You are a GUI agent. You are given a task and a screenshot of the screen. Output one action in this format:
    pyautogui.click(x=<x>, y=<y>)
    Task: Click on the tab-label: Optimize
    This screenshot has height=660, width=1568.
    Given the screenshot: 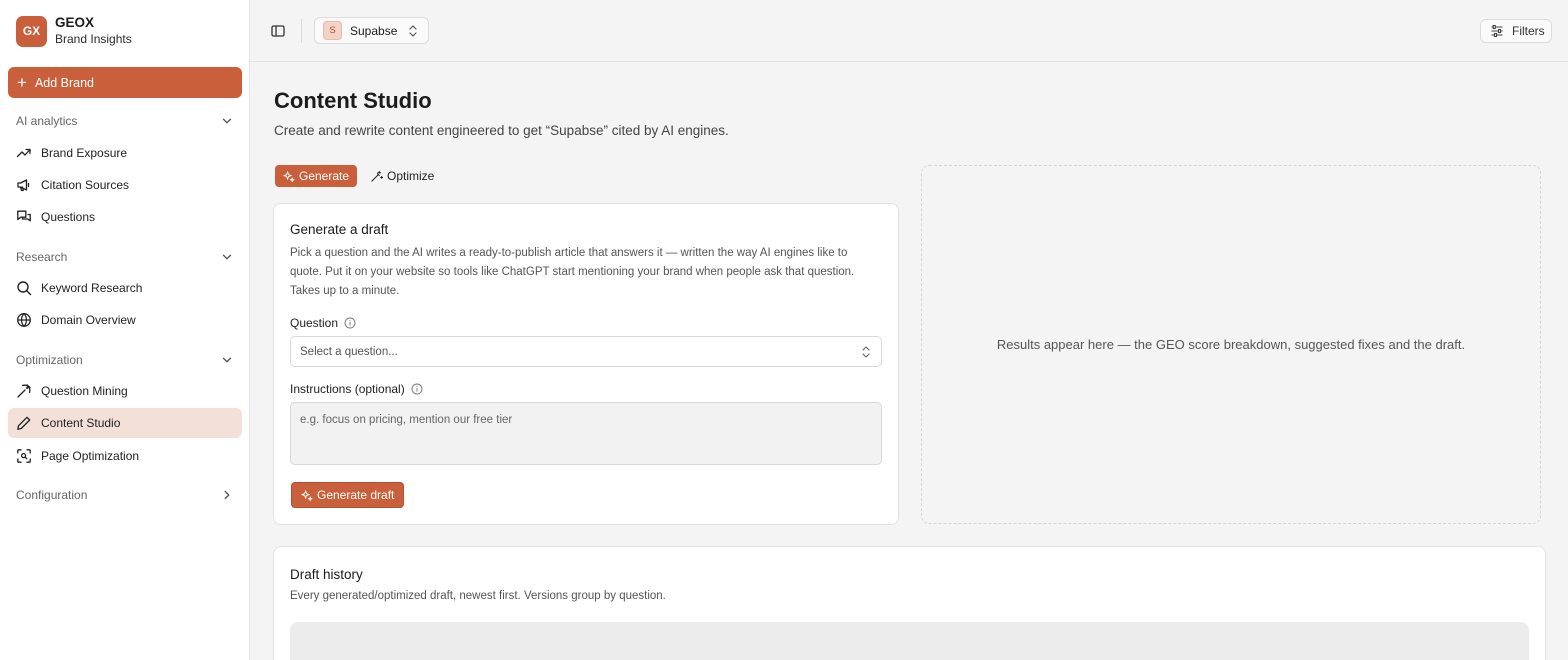 What is the action you would take?
    pyautogui.click(x=411, y=176)
    